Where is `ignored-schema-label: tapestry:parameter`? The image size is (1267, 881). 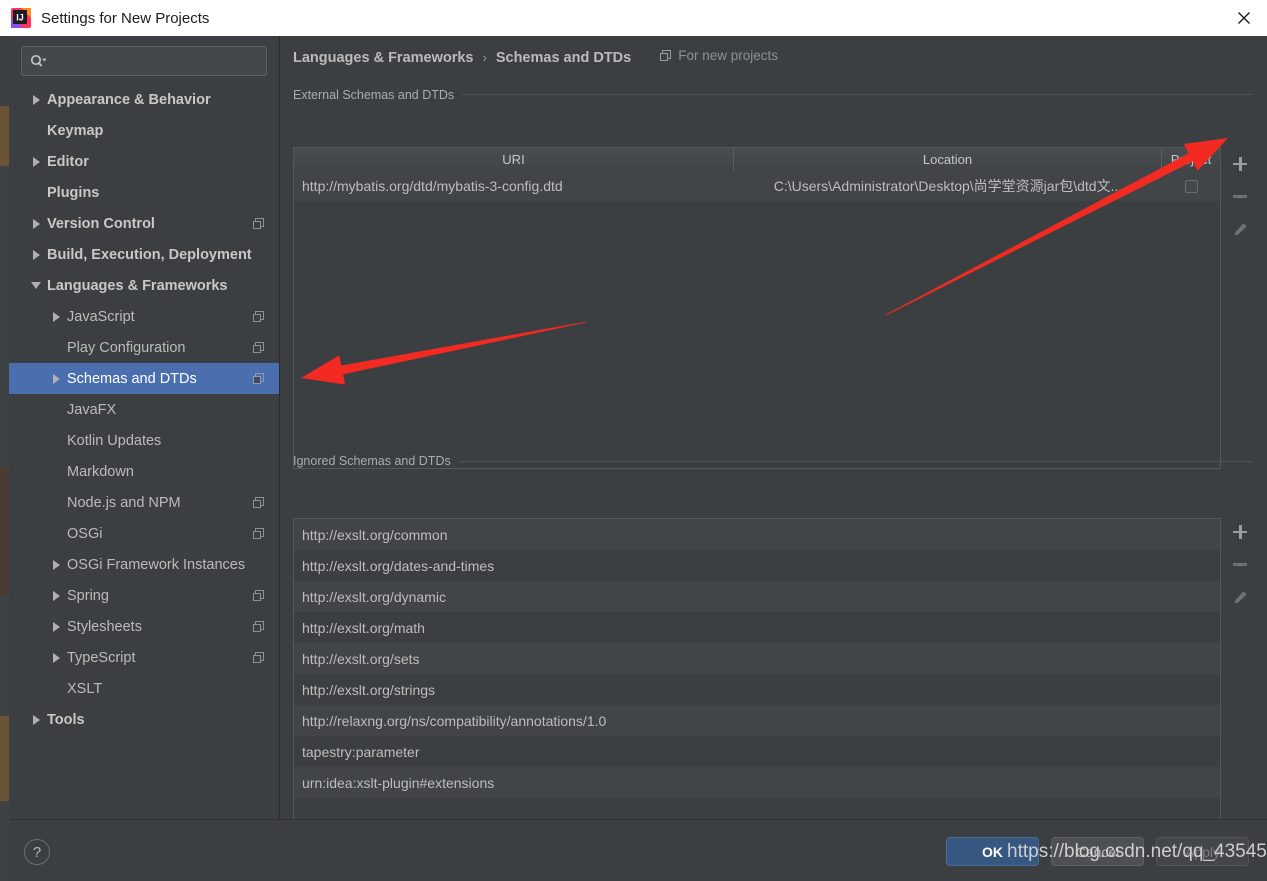
ignored-schema-label: tapestry:parameter is located at coordinates (361, 751).